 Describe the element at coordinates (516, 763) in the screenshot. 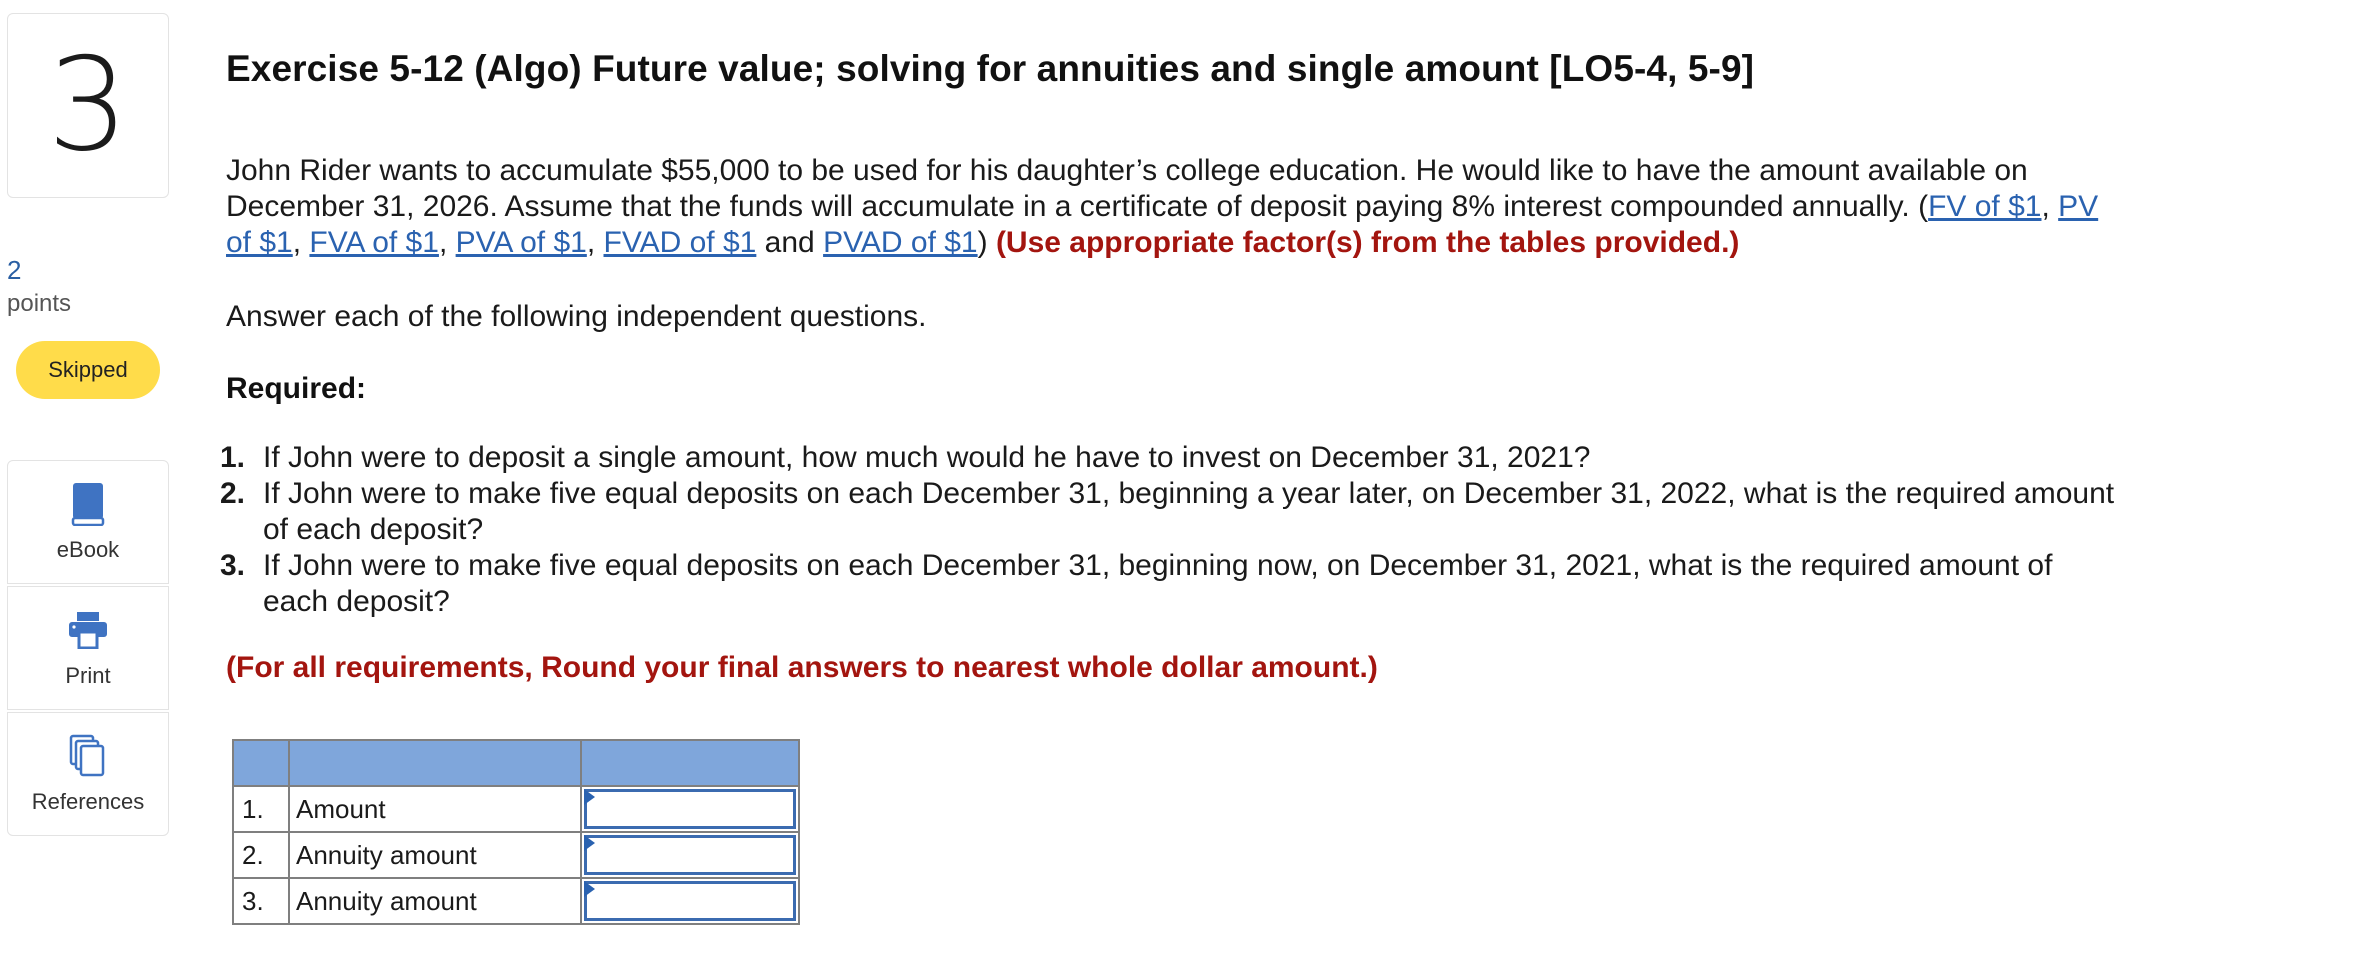

I see `table-header-row` at that location.